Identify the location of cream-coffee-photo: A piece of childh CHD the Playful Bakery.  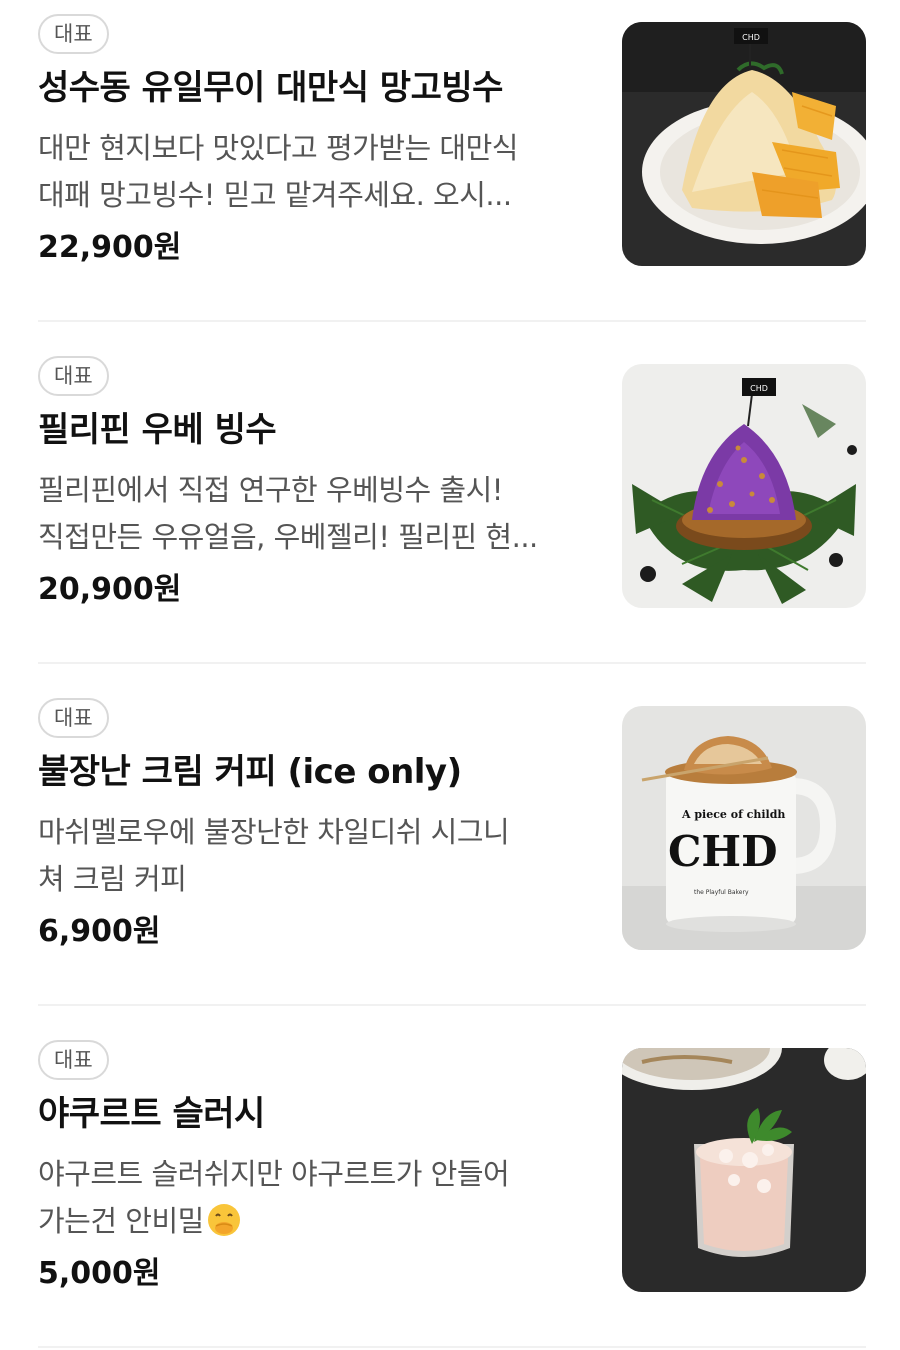
(744, 828).